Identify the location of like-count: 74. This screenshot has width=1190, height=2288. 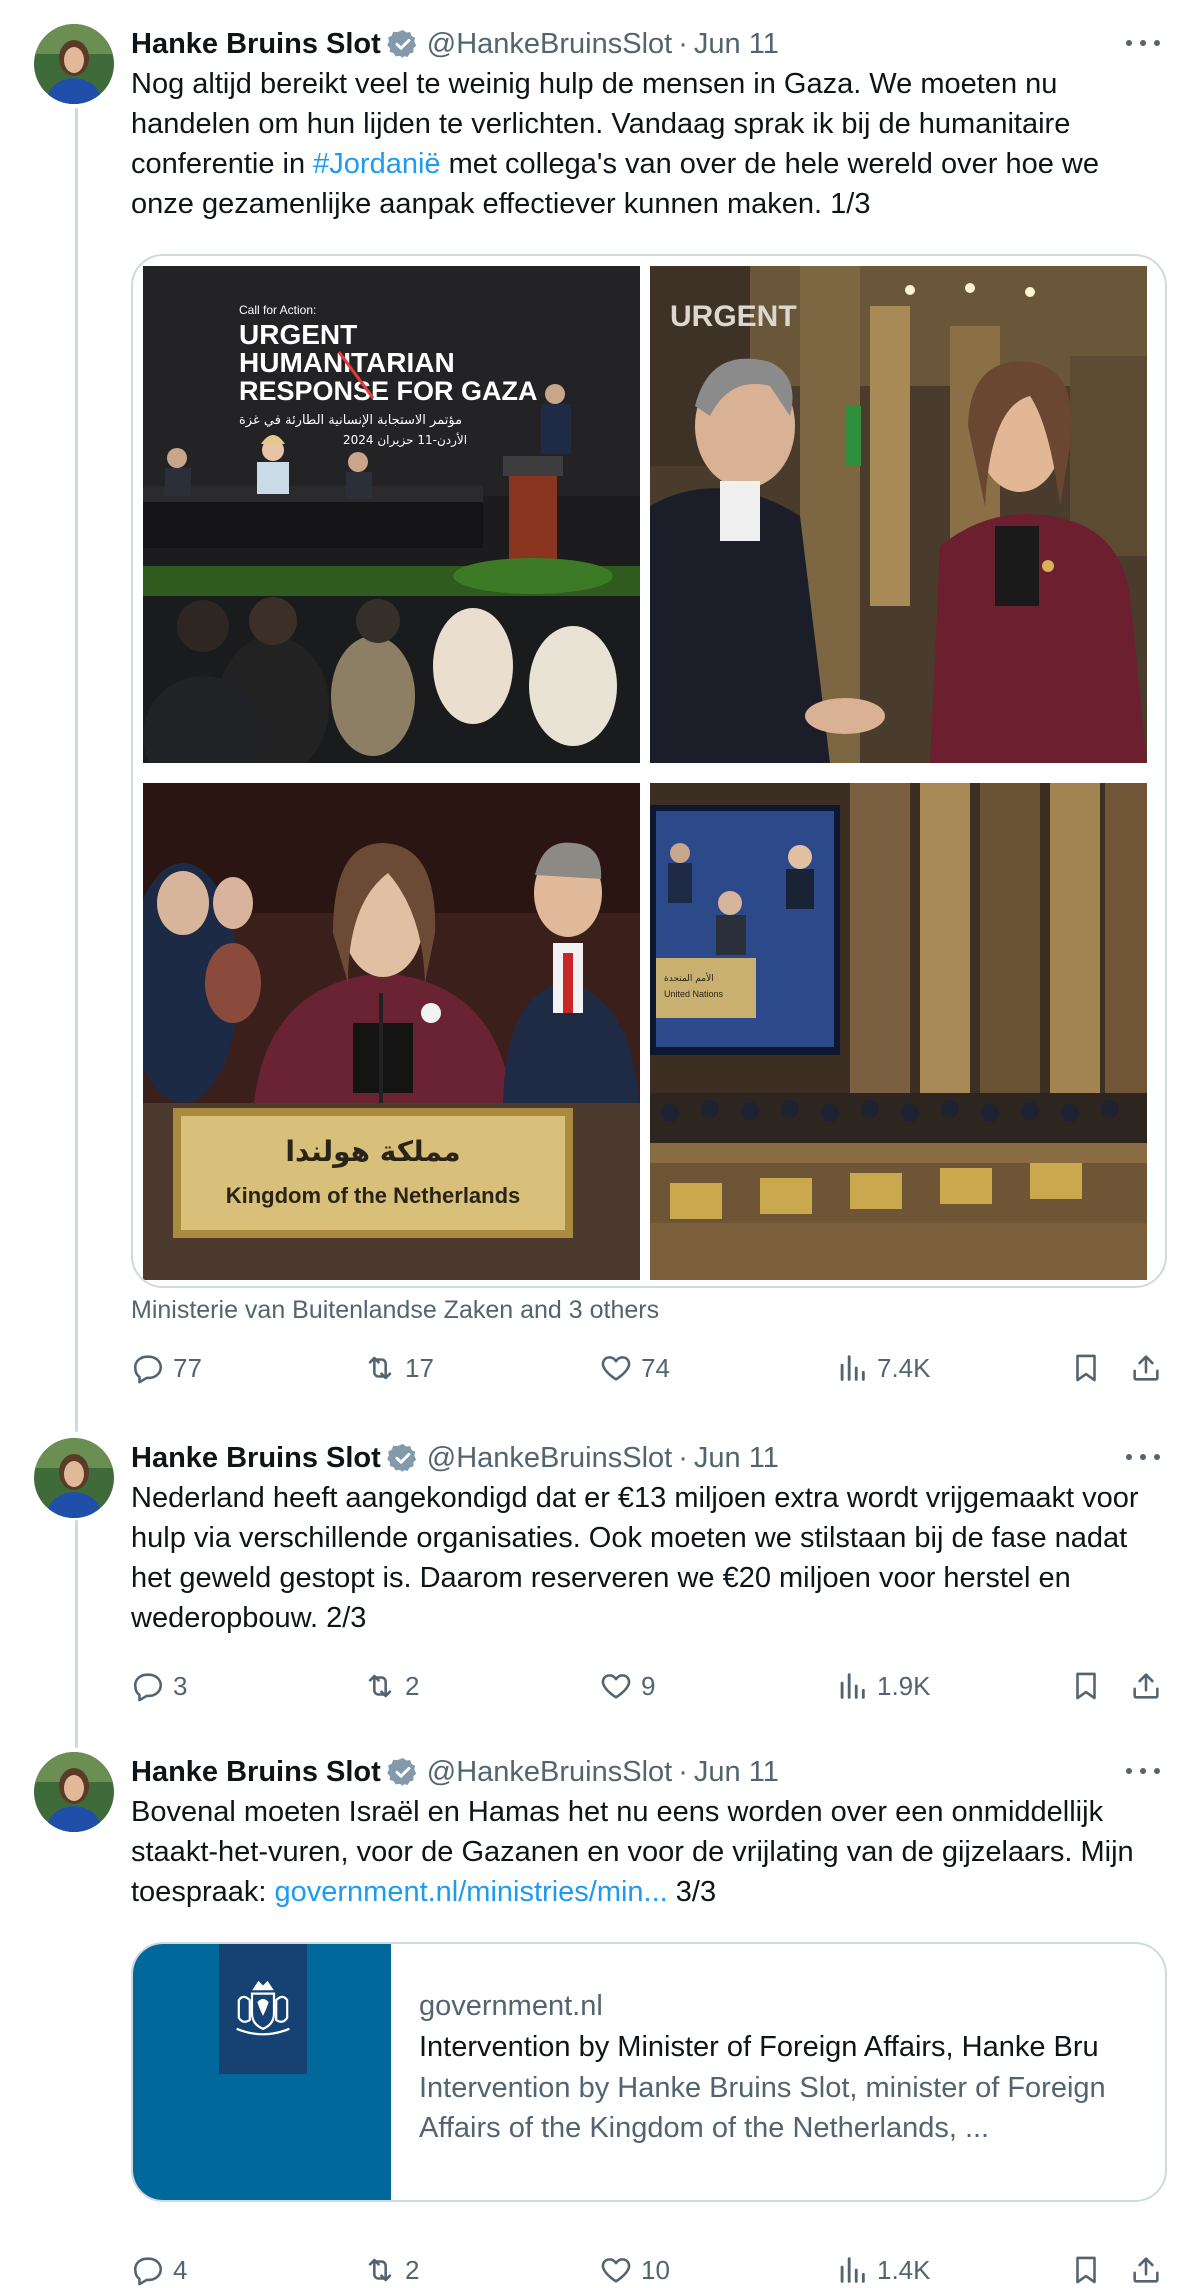
(655, 1367).